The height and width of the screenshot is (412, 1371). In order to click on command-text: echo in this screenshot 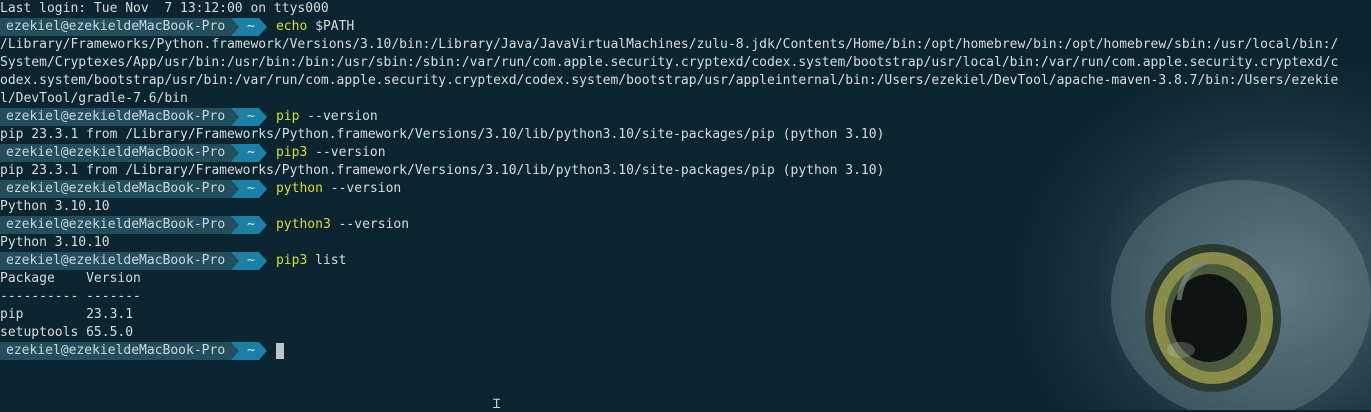, I will do `click(291, 26)`.